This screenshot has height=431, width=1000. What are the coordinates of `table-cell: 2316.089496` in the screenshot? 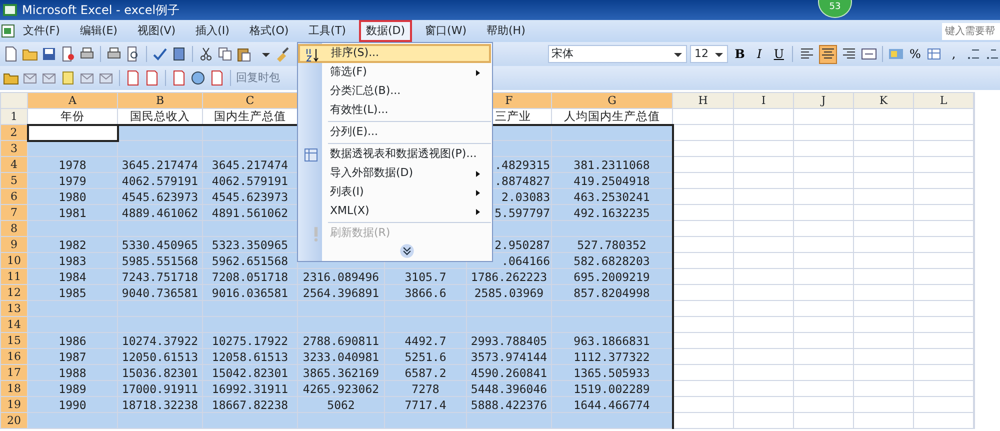 It's located at (341, 276).